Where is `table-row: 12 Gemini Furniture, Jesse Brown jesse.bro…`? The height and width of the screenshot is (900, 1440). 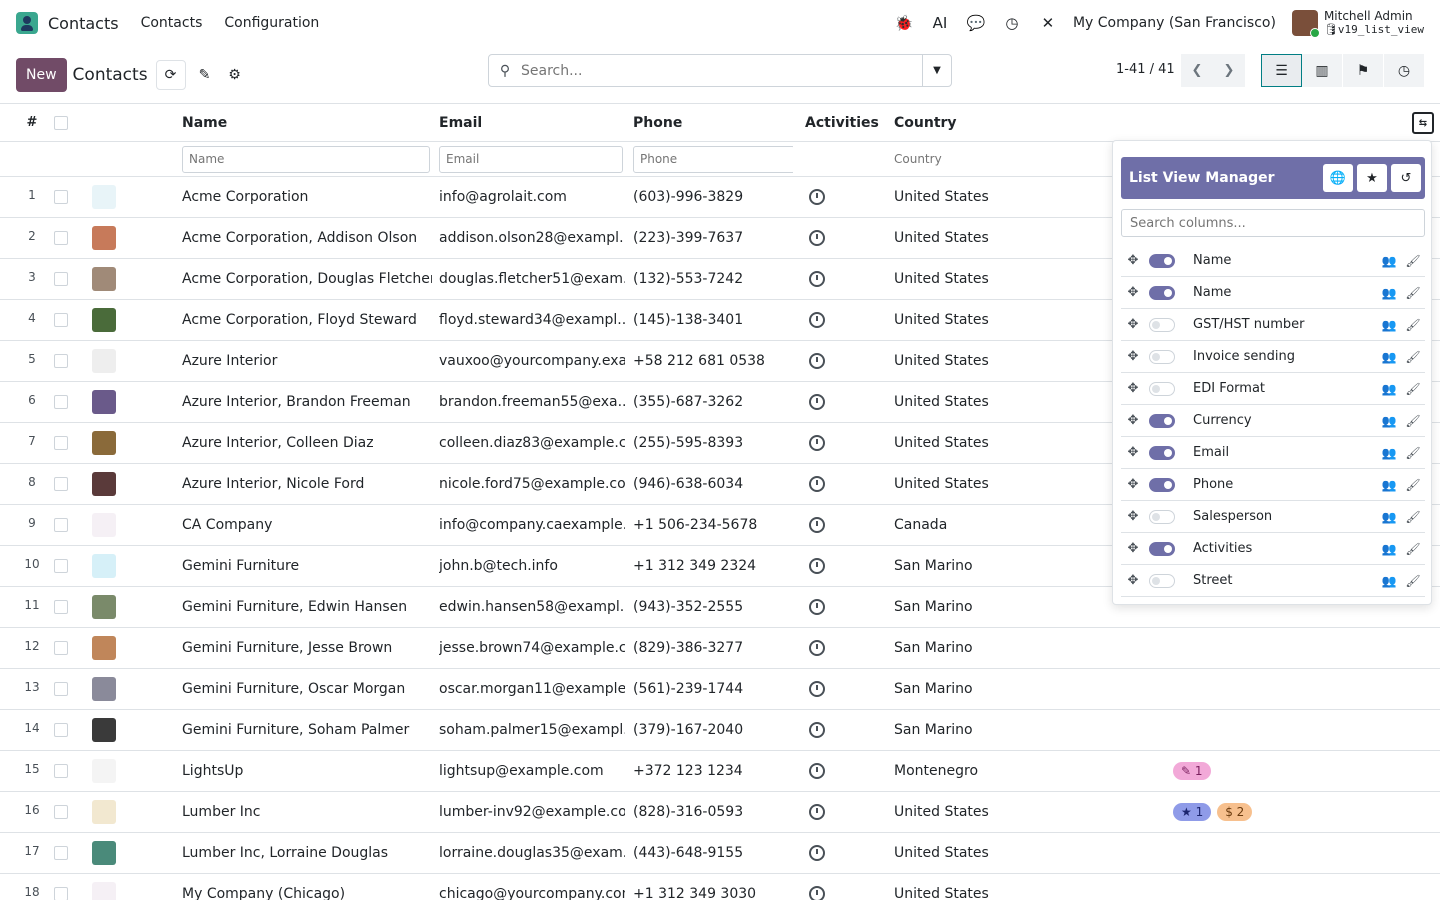
table-row: 12 Gemini Furniture, Jesse Brown jesse.bro… is located at coordinates (720, 648).